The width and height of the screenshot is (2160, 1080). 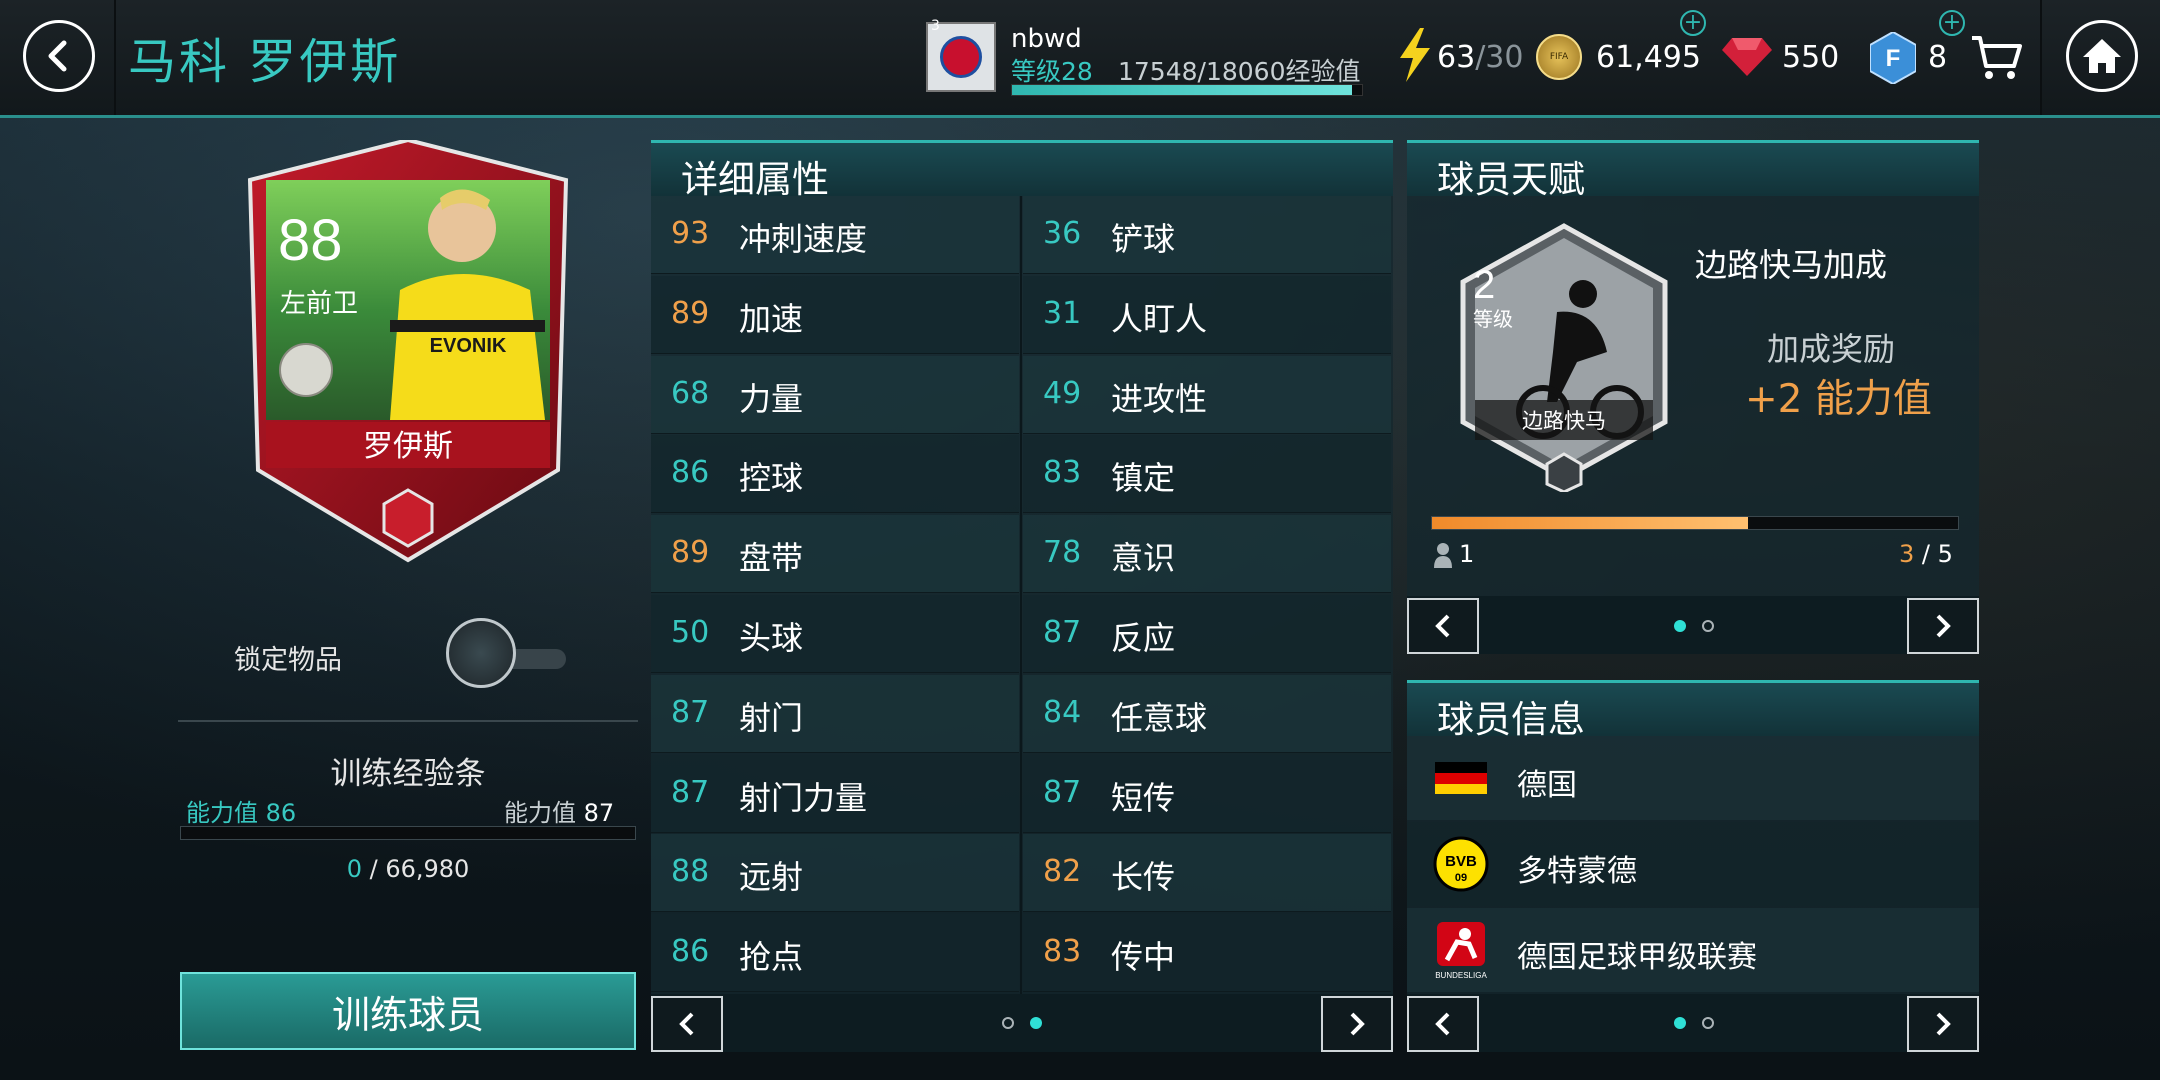 I want to click on attribute-row: 93 冲刺速度, so click(x=835, y=235).